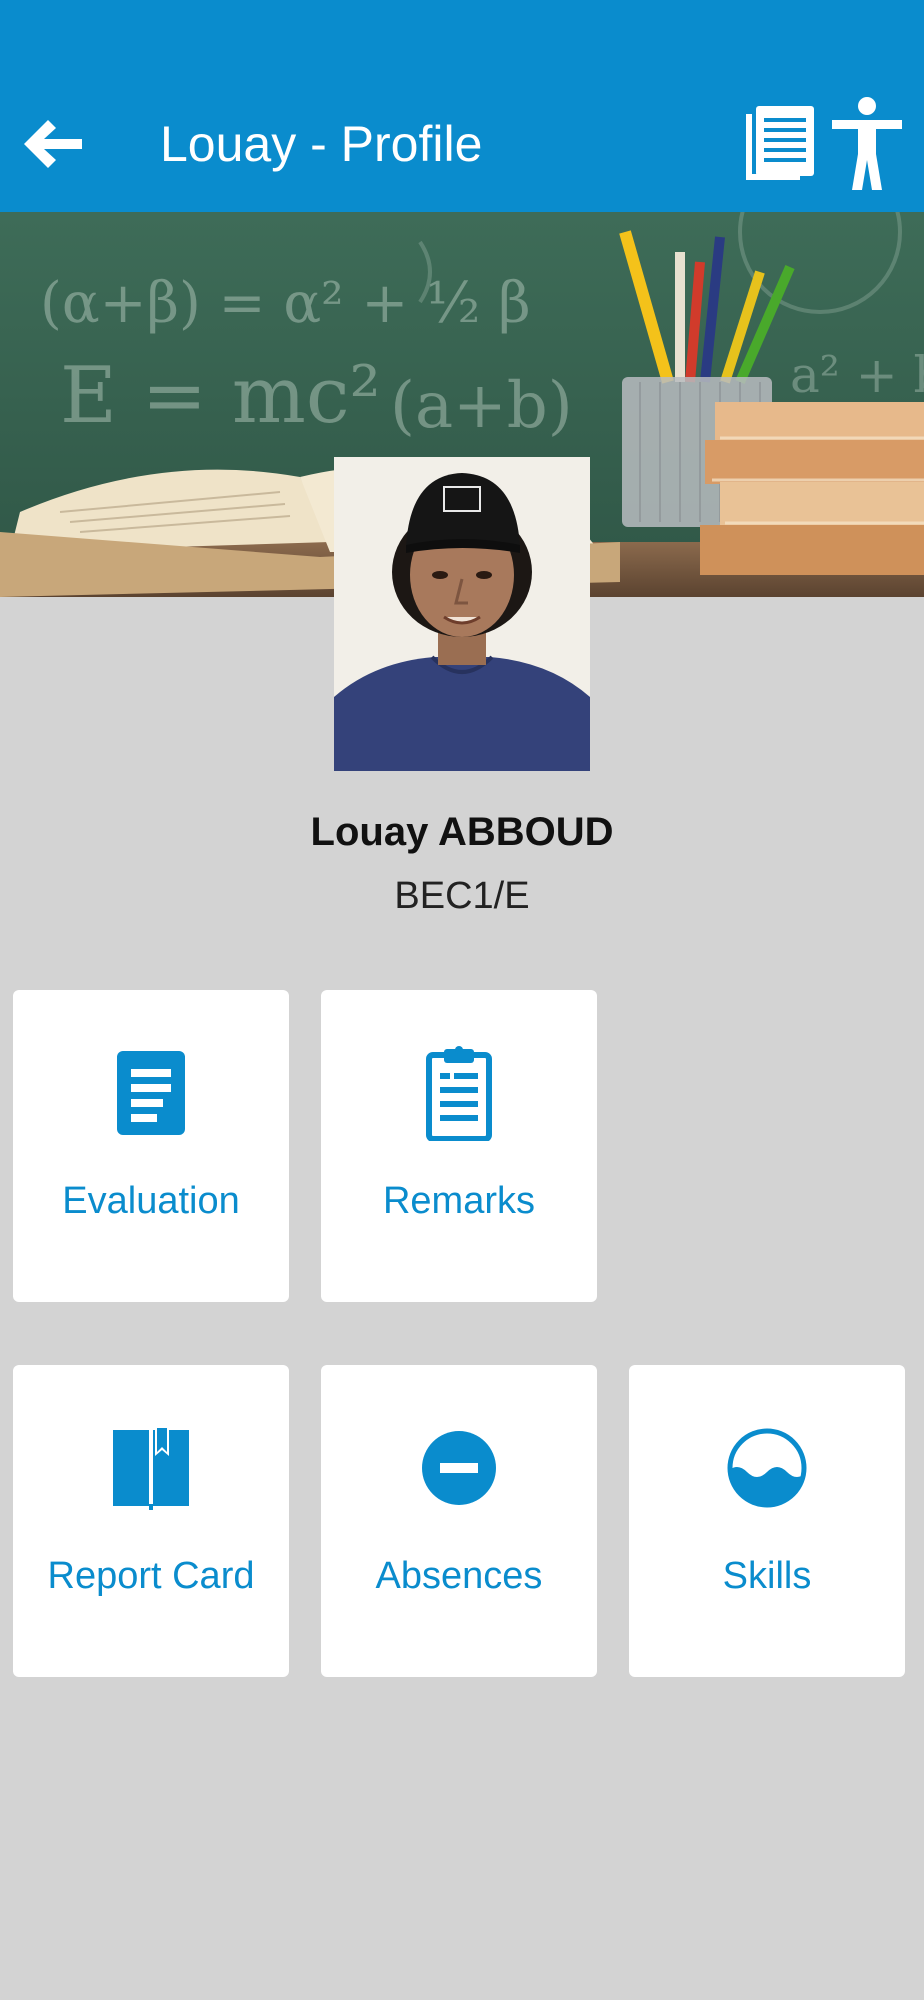 The width and height of the screenshot is (924, 2000). I want to click on evaluation-tile: Evaluation, so click(151, 1146).